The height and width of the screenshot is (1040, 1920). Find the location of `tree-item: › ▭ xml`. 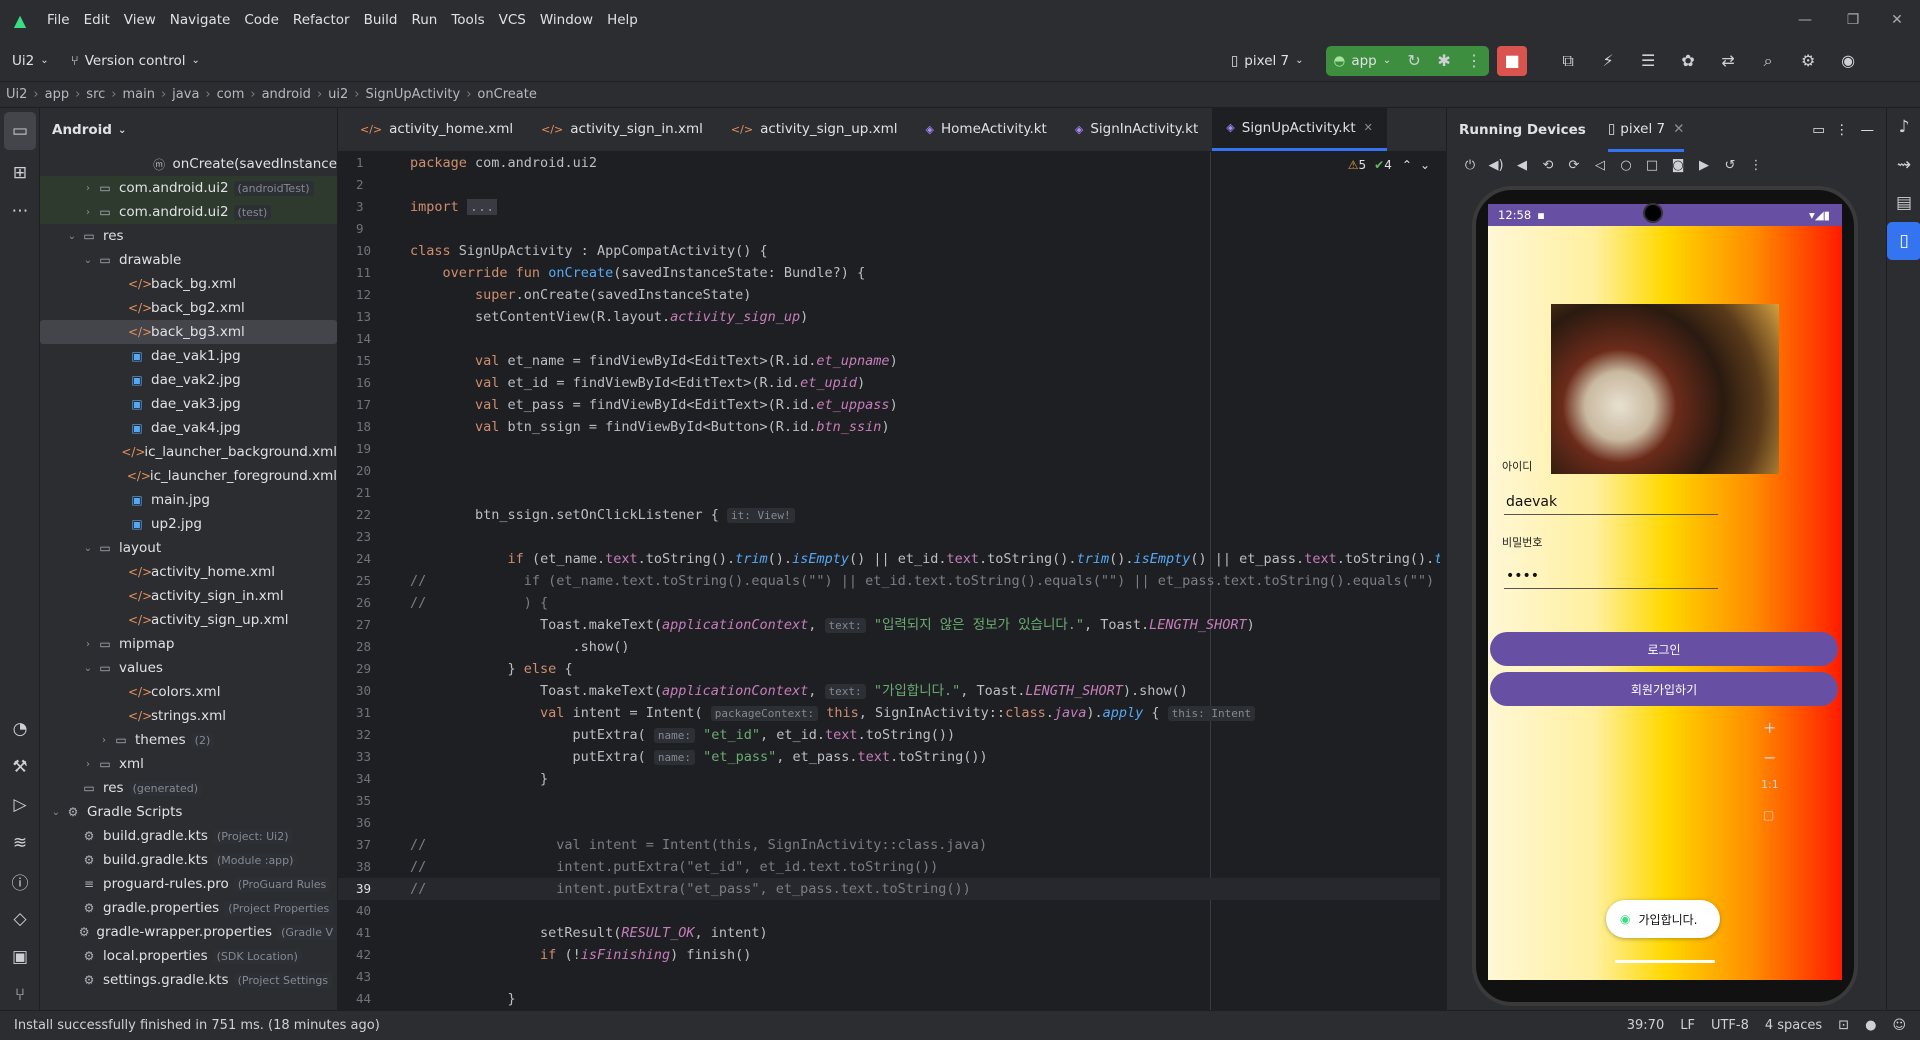

tree-item: › ▭ xml is located at coordinates (188, 764).